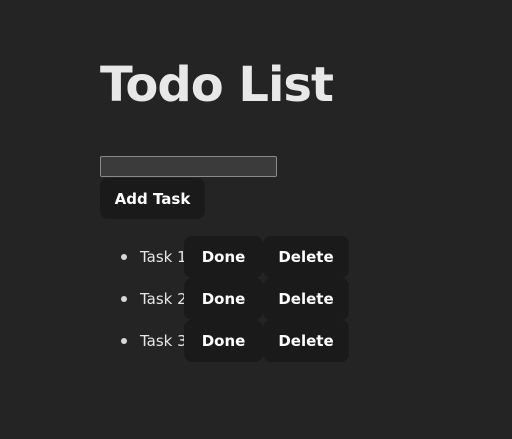  Describe the element at coordinates (163, 299) in the screenshot. I see `task-label: Task 2` at that location.